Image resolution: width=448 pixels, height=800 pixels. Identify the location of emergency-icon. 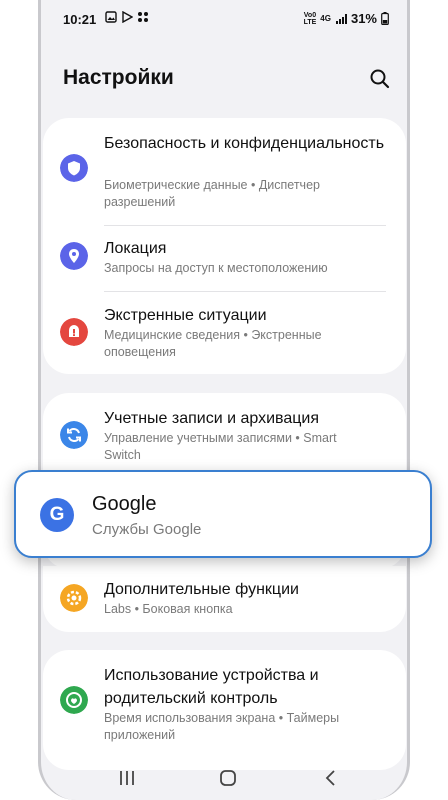
(74, 332).